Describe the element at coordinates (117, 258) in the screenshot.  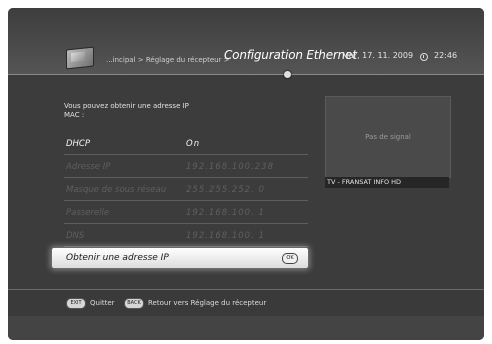
I see `obtain-ip-label: Obtenir une adresse IP` at that location.